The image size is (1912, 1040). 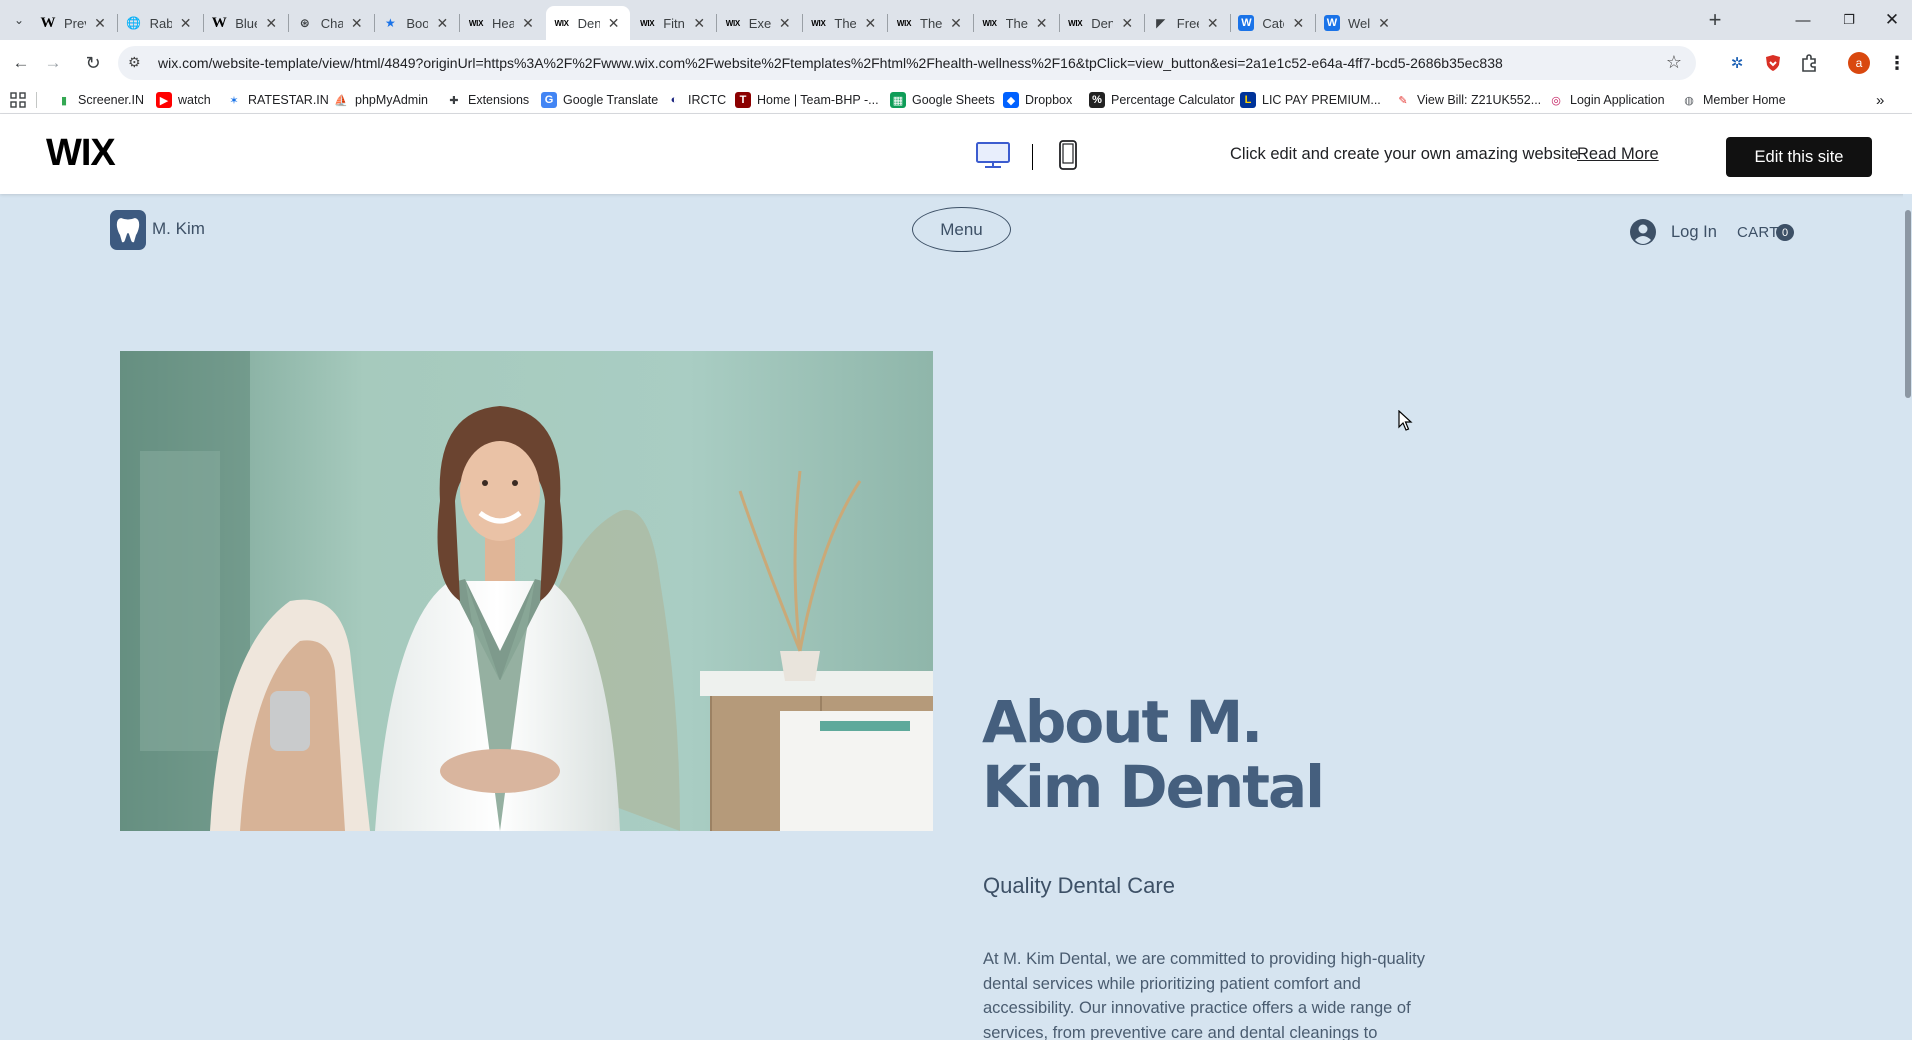 I want to click on profile-avatar: a, so click(x=1859, y=63).